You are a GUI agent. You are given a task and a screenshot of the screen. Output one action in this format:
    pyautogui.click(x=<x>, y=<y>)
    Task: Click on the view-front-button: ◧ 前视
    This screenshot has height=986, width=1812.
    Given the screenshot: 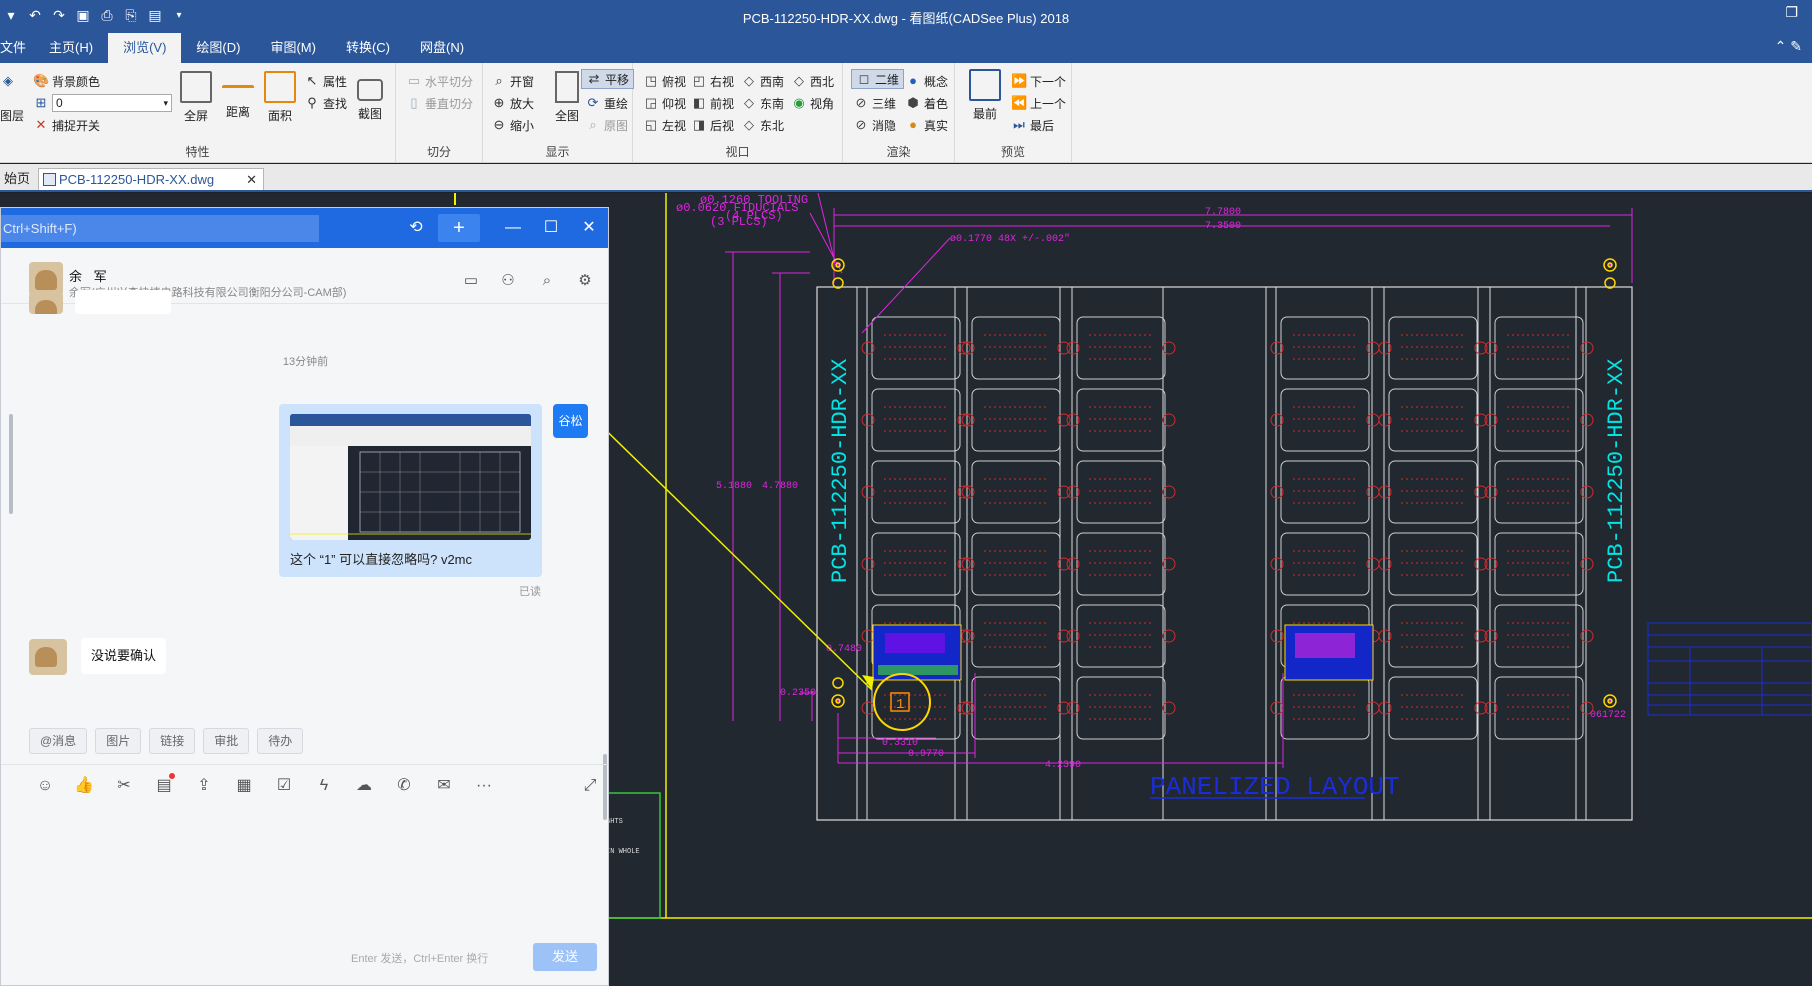 What is the action you would take?
    pyautogui.click(x=712, y=103)
    